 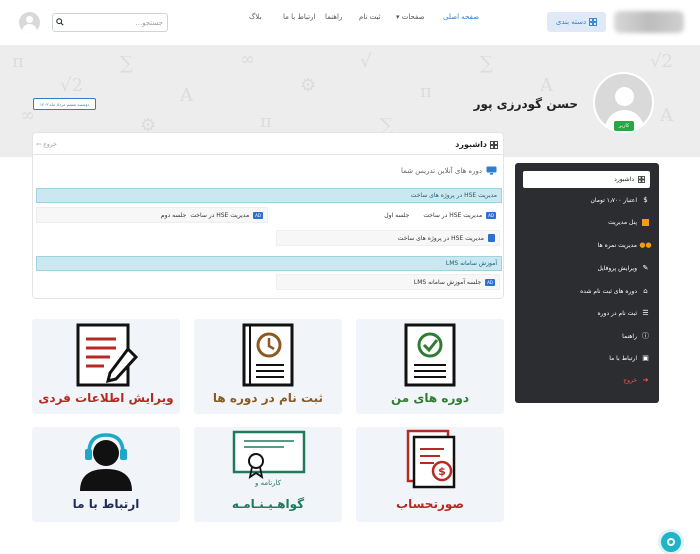 I want to click on dashboard-logout-label: خروج, so click(x=50, y=144).